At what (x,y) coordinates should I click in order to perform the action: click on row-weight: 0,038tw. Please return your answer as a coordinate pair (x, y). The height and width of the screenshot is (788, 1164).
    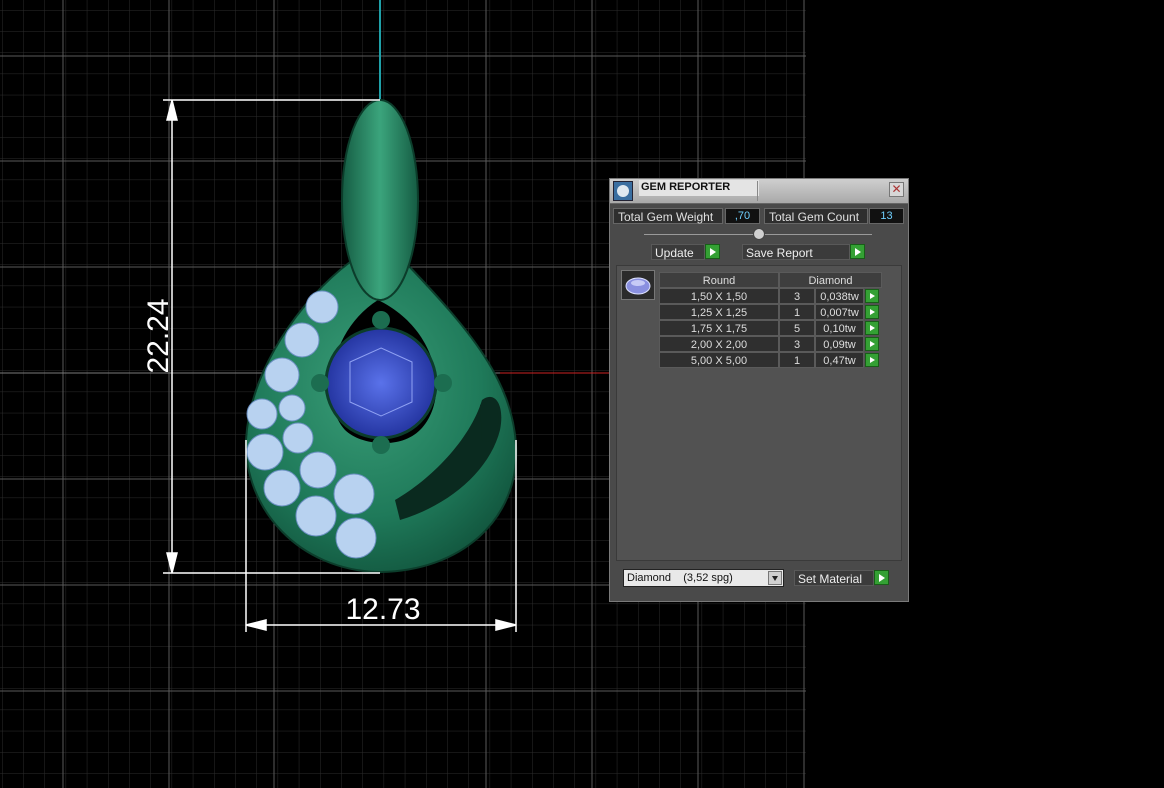
    Looking at the image, I should click on (839, 296).